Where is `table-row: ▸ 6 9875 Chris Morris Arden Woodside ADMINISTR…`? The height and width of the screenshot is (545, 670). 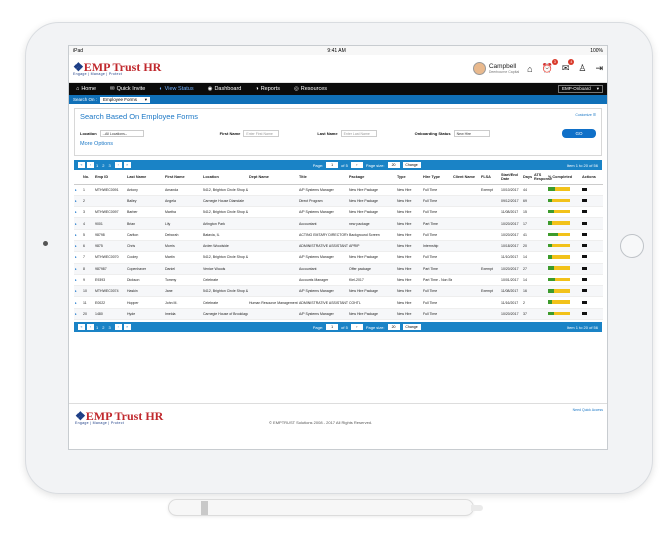
table-row: ▸ 6 9875 Chris Morris Arden Woodside ADMINISTR… is located at coordinates (338, 246).